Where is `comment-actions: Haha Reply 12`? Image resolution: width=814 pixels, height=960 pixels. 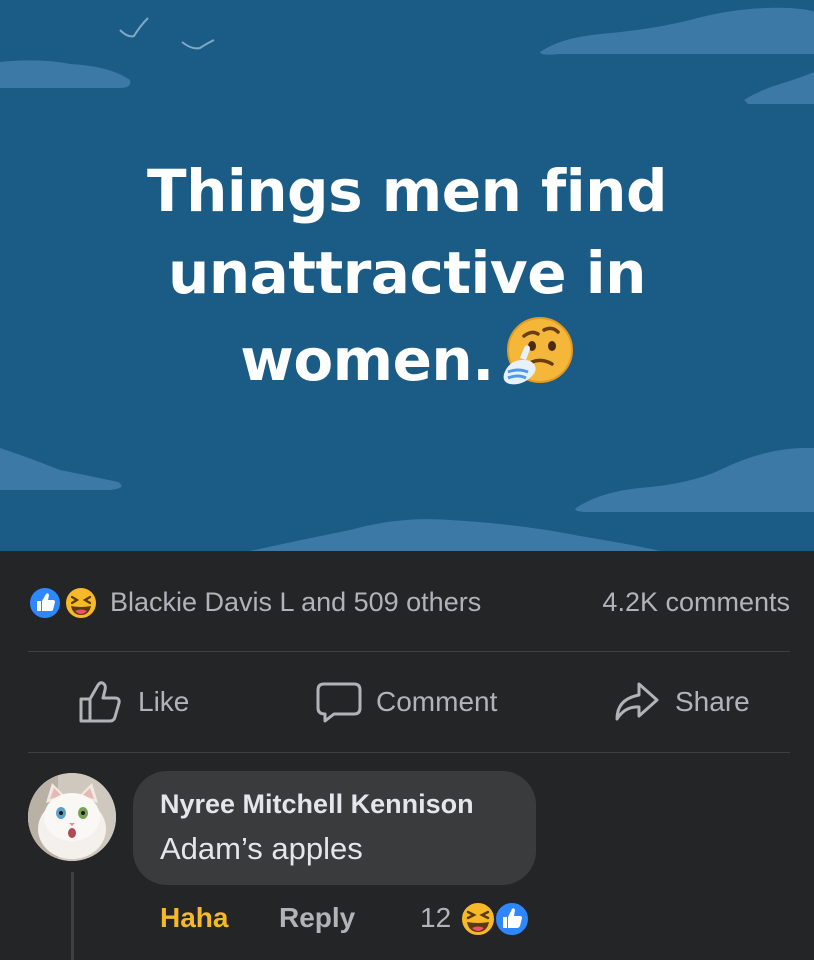
comment-actions: Haha Reply 12 is located at coordinates (370, 920).